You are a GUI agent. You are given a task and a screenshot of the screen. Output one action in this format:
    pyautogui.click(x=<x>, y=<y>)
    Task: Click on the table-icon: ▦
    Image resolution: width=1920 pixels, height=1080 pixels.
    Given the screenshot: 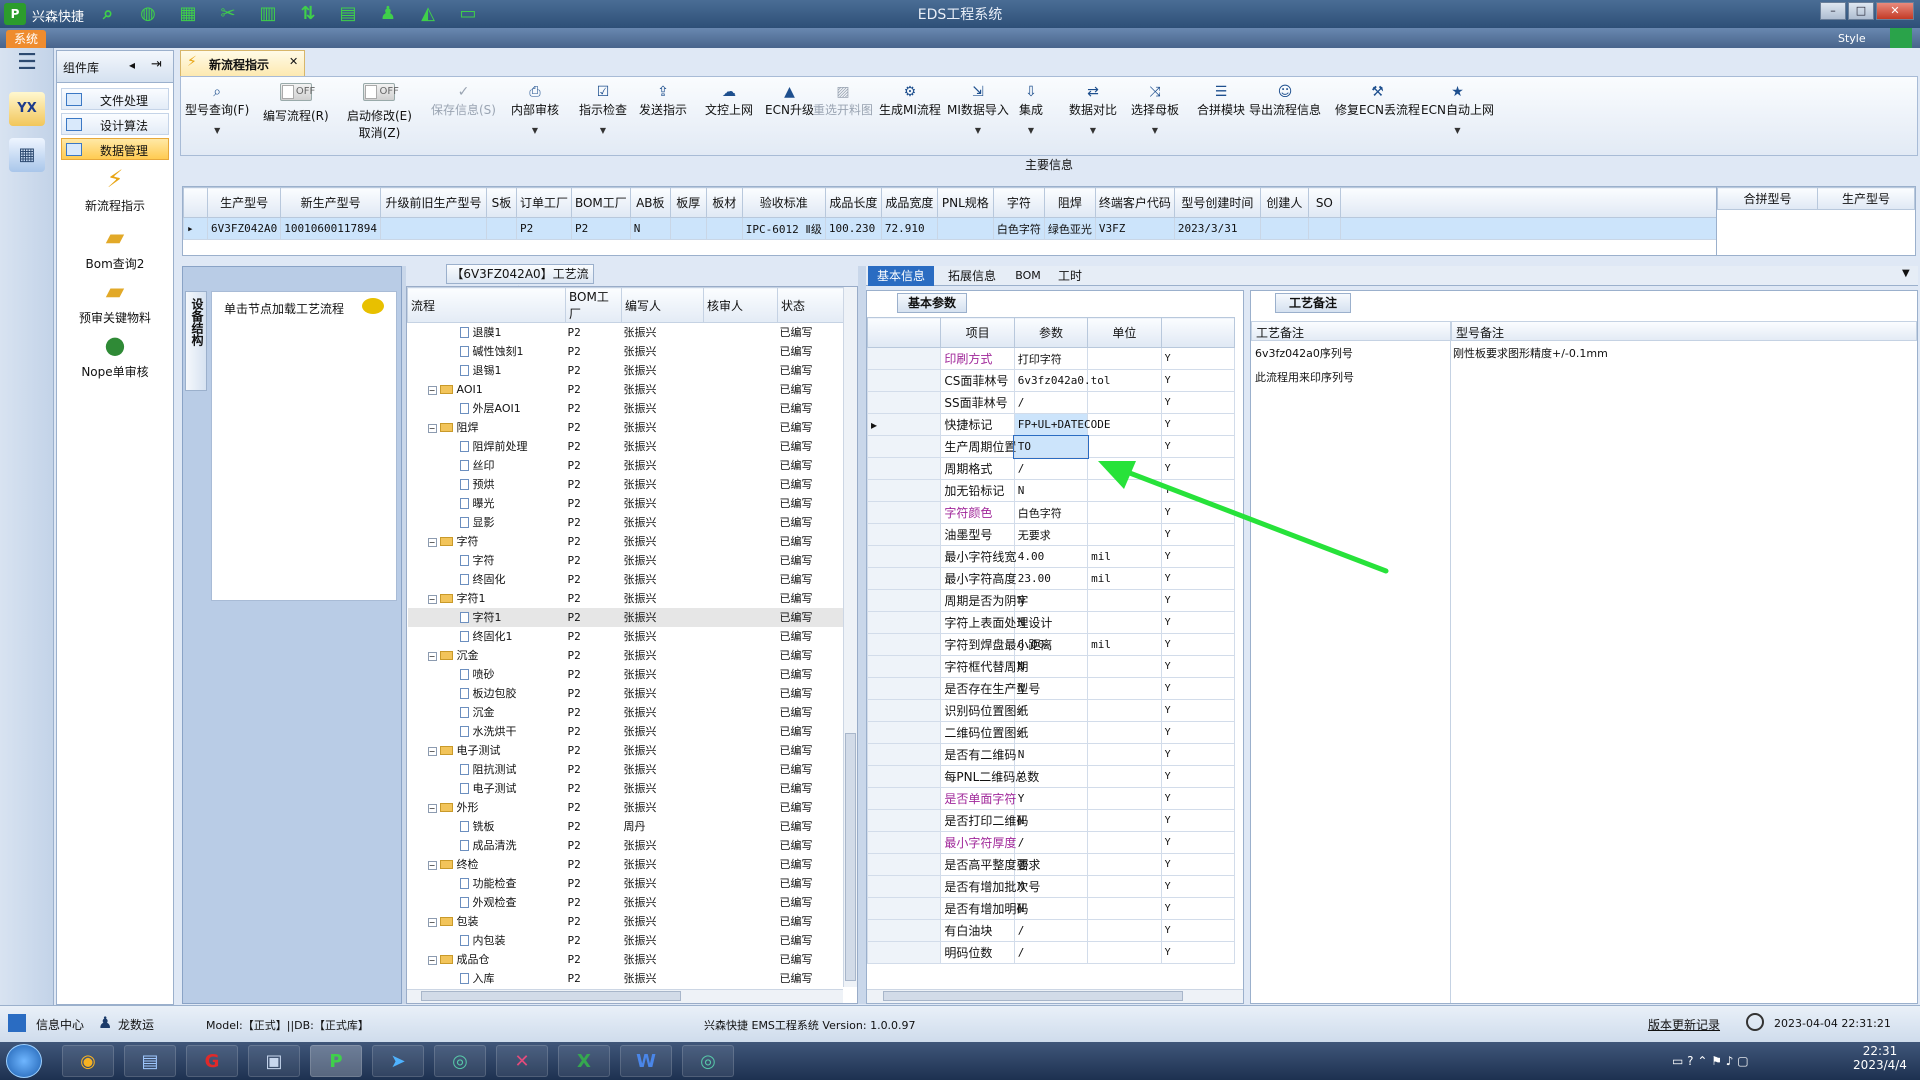 What is the action you would take?
    pyautogui.click(x=188, y=14)
    